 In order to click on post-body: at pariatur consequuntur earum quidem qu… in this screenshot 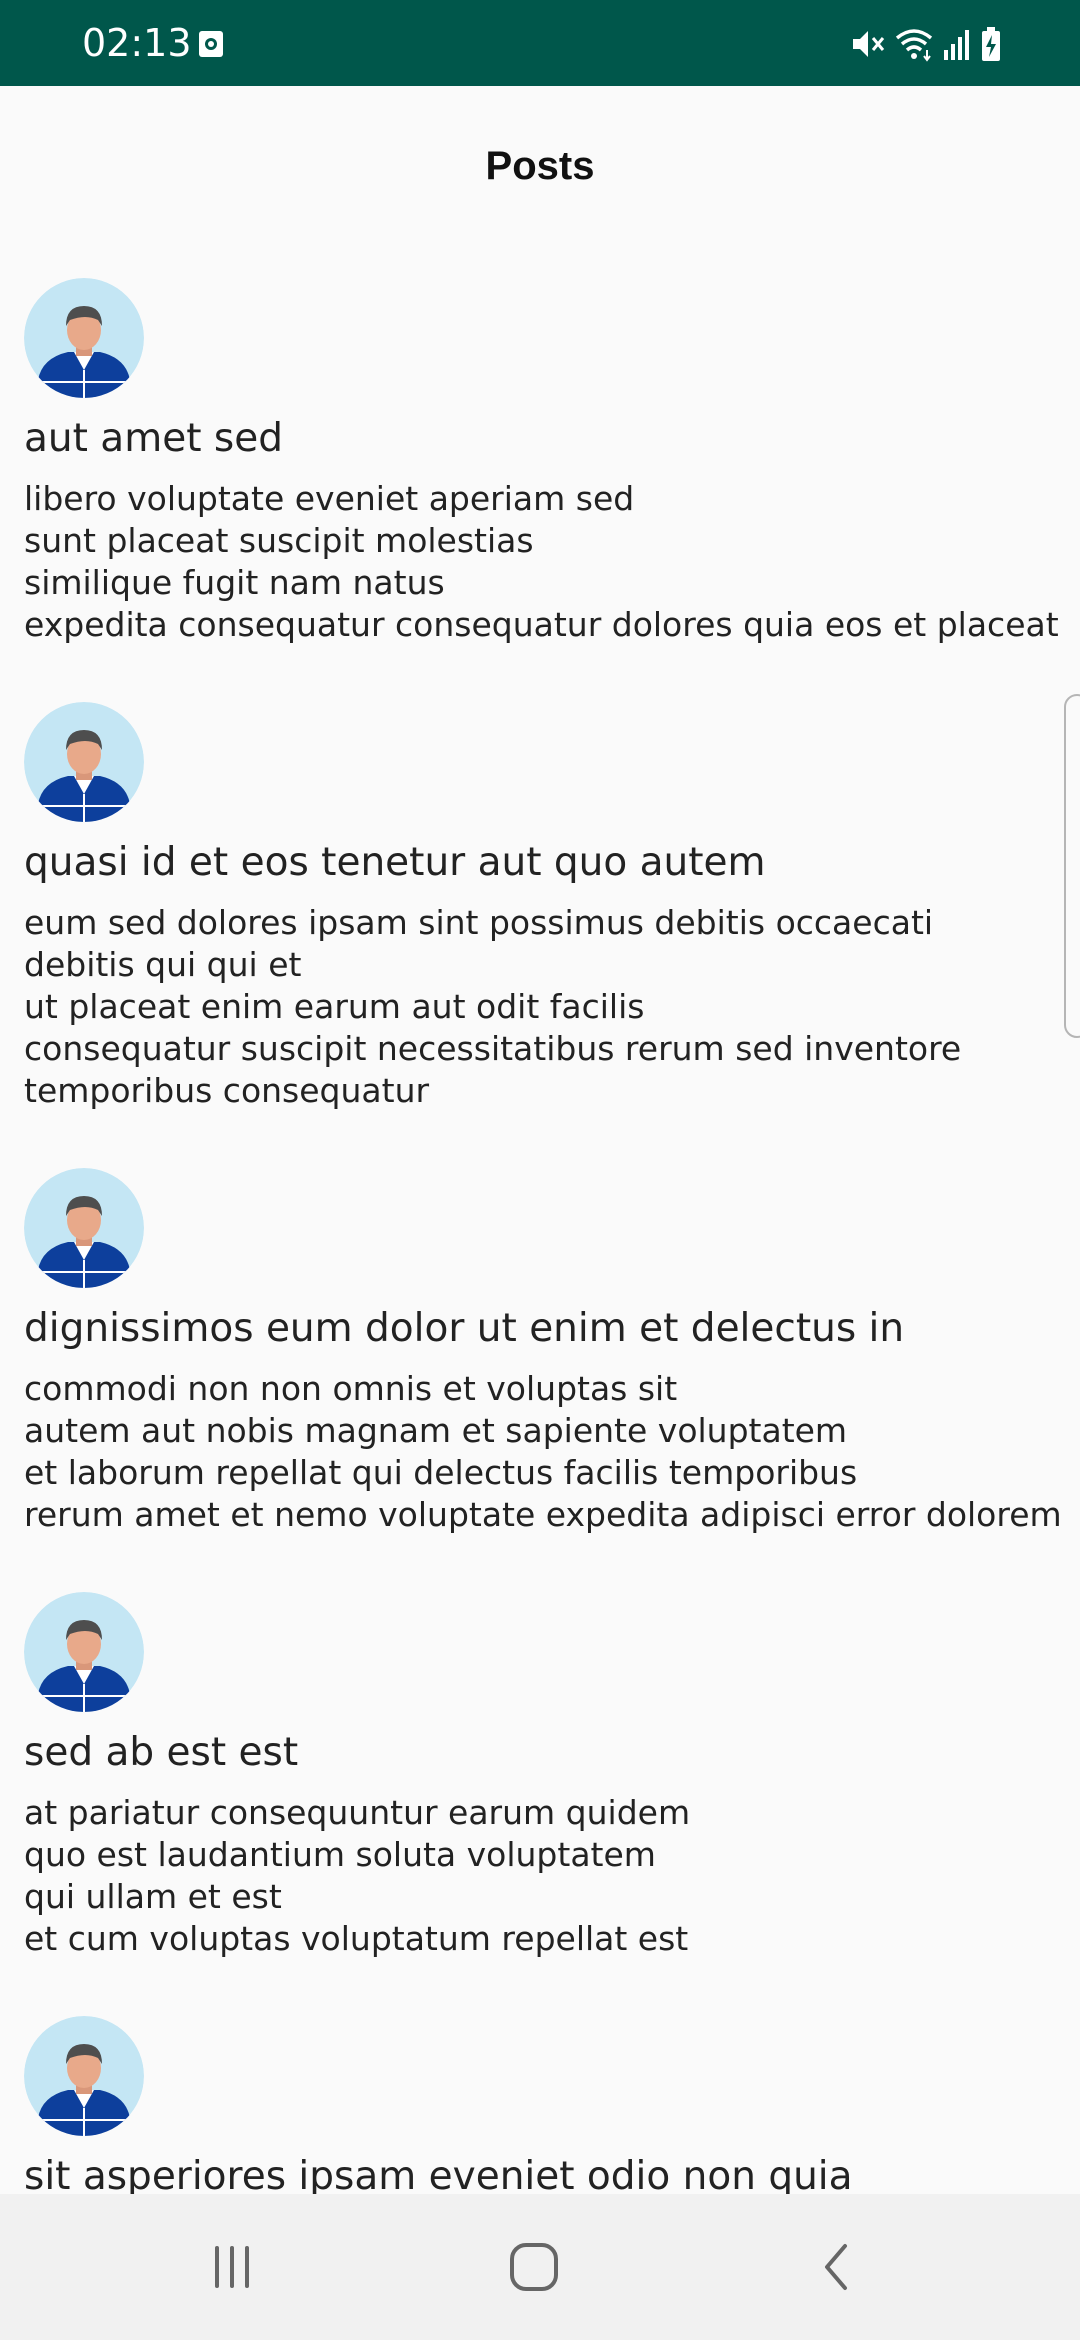, I will do `click(544, 1876)`.